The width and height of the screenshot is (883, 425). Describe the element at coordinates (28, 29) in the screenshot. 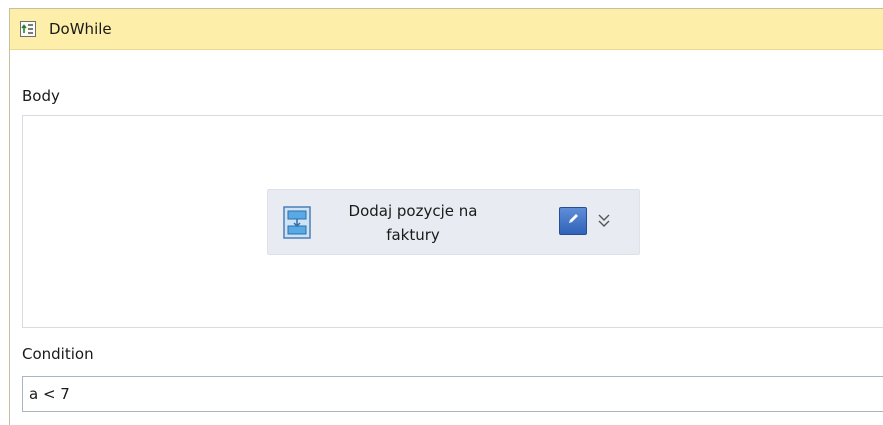

I see `dowhile-icon` at that location.